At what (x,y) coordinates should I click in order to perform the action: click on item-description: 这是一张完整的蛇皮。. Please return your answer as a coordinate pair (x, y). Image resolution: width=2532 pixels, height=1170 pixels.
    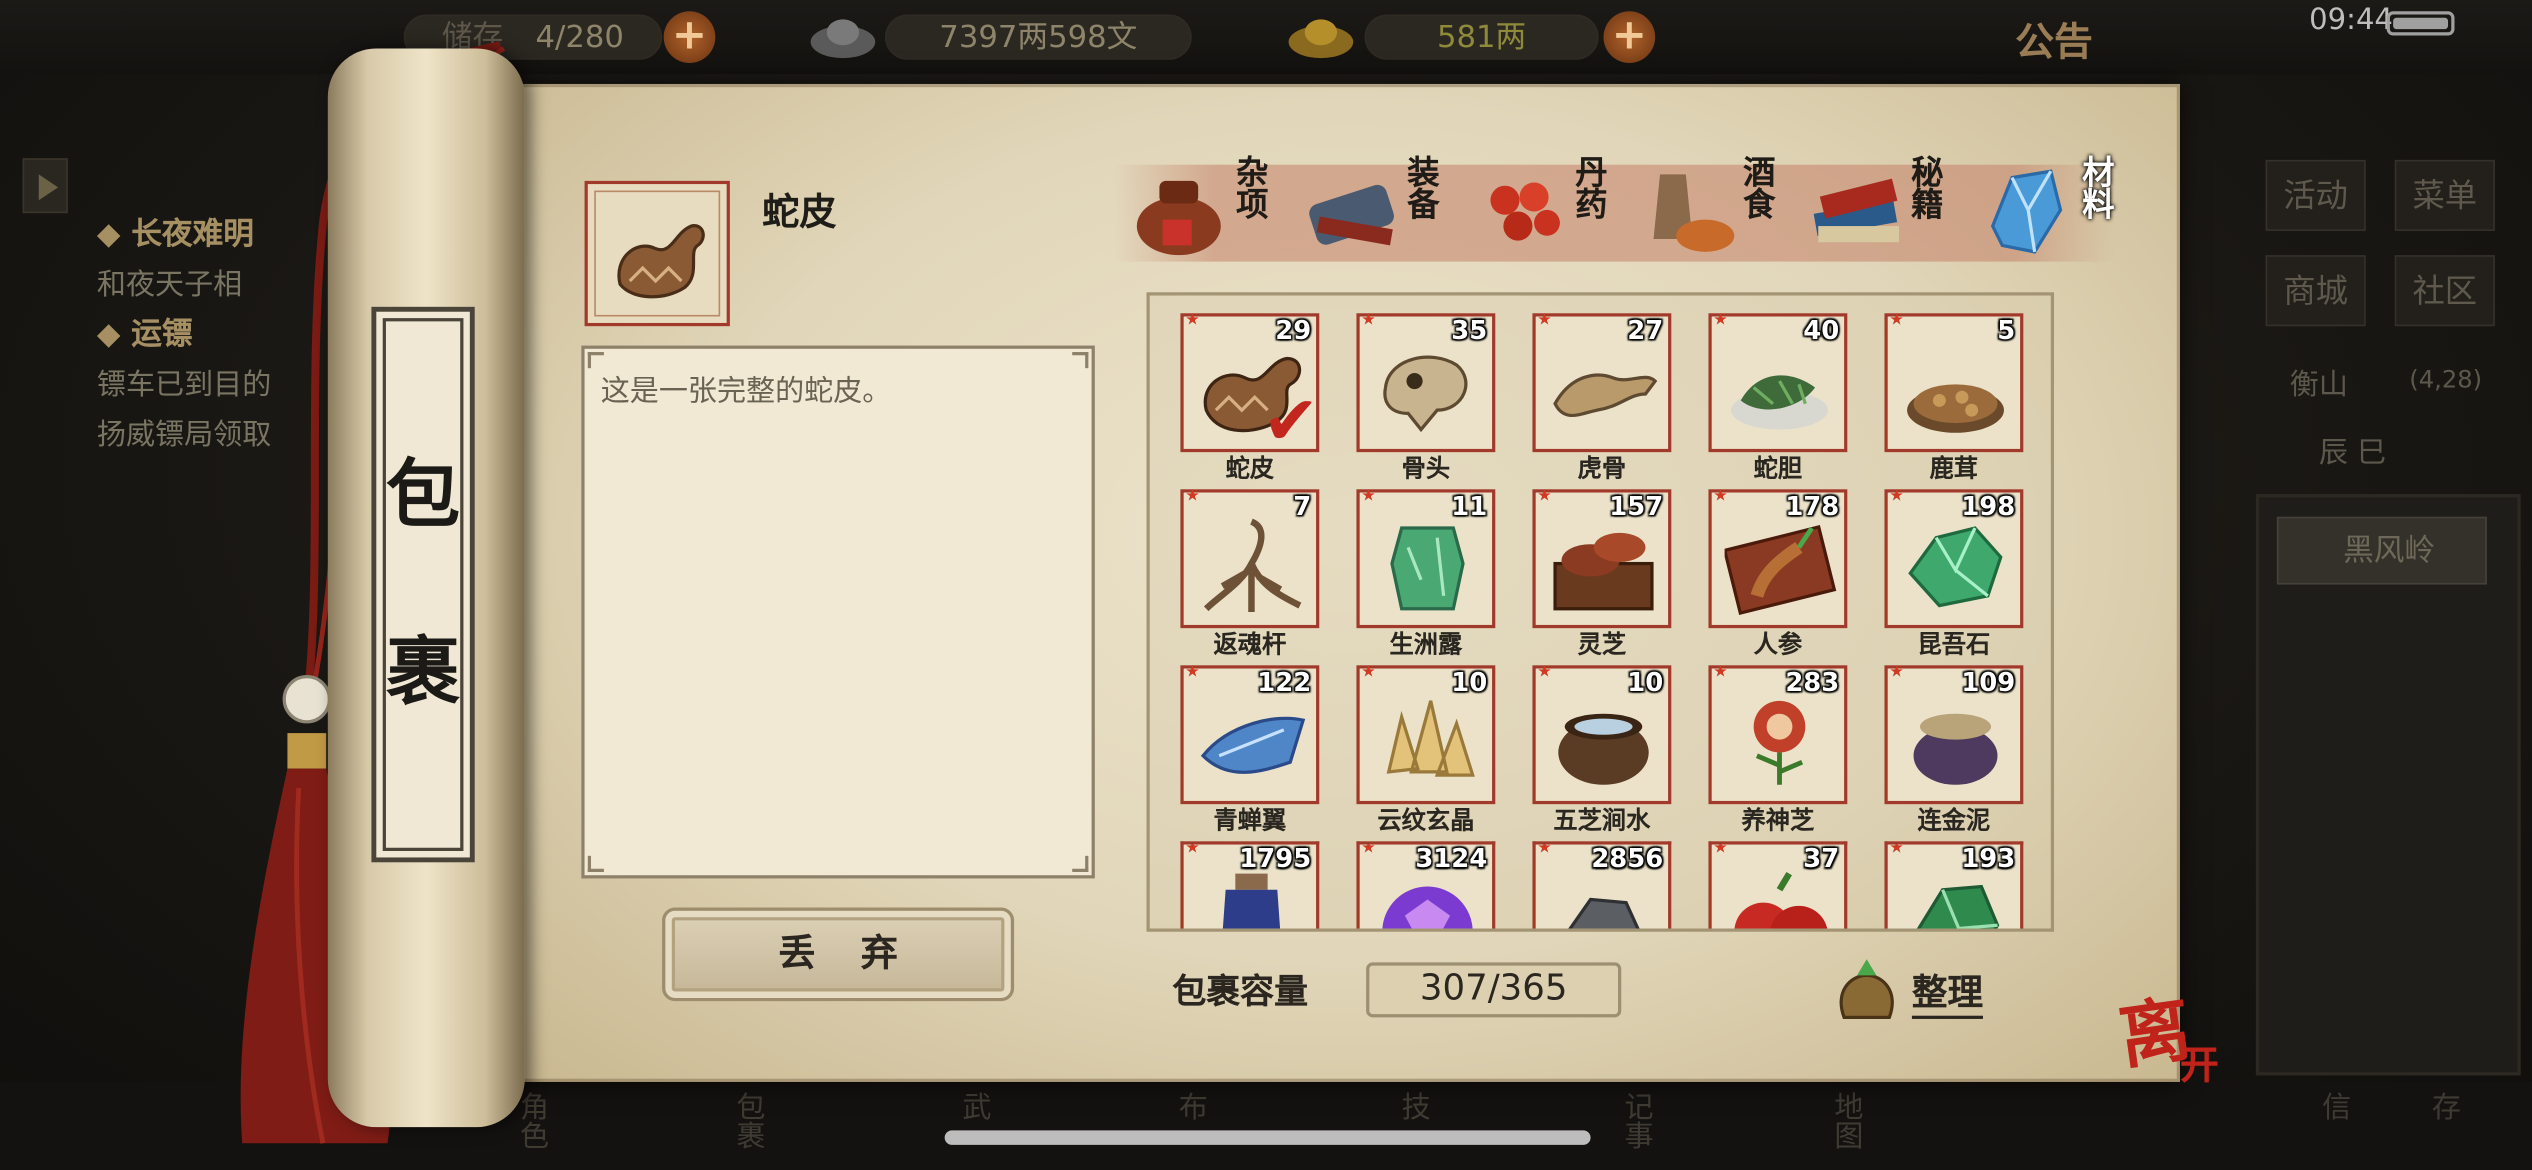
    Looking at the image, I should click on (746, 391).